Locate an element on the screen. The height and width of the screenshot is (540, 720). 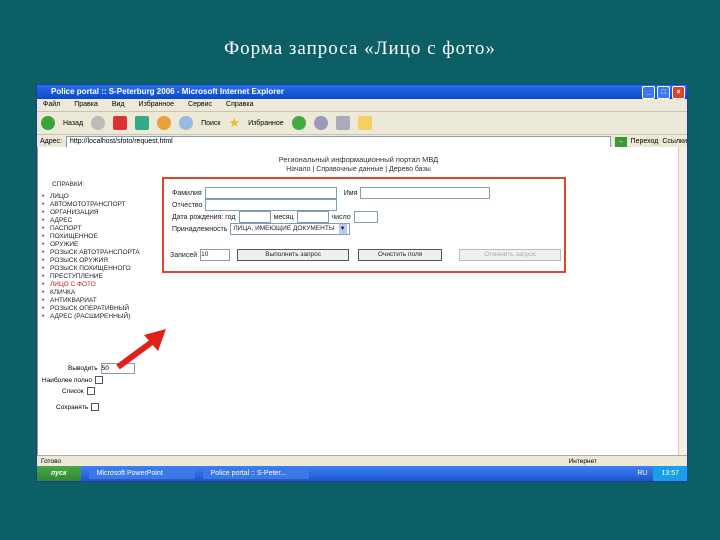
sidebar-item: ПАСПОРТ is located at coordinates (101, 229).